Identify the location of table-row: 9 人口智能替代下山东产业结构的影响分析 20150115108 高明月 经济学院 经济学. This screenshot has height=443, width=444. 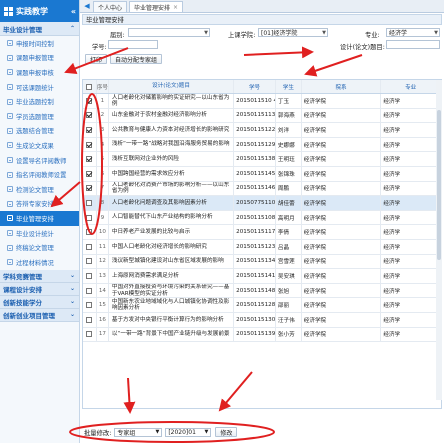
(262, 218).